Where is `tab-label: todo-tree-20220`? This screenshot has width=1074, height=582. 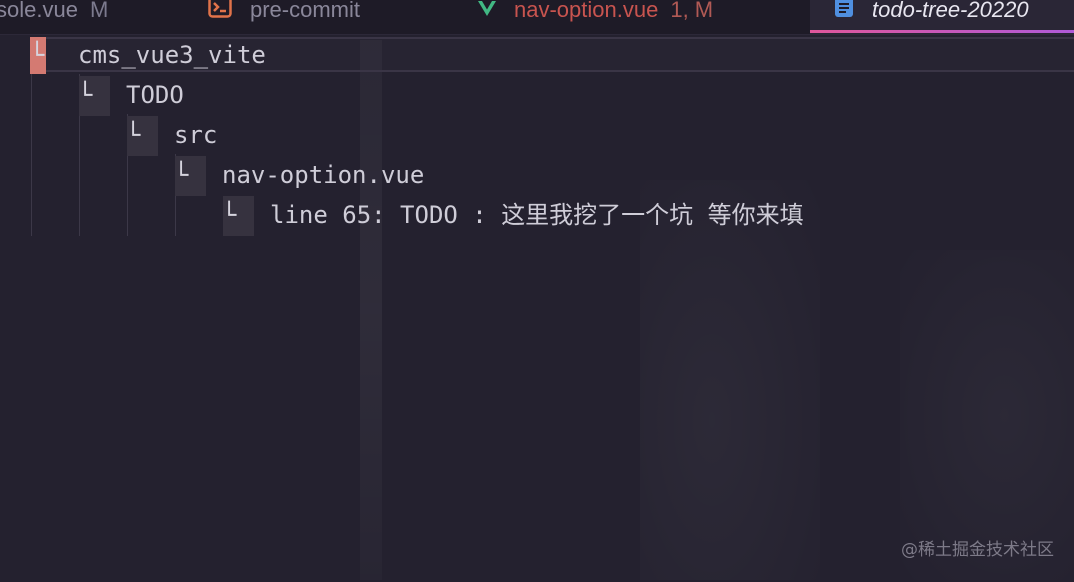
tab-label: todo-tree-20220 is located at coordinates (950, 11).